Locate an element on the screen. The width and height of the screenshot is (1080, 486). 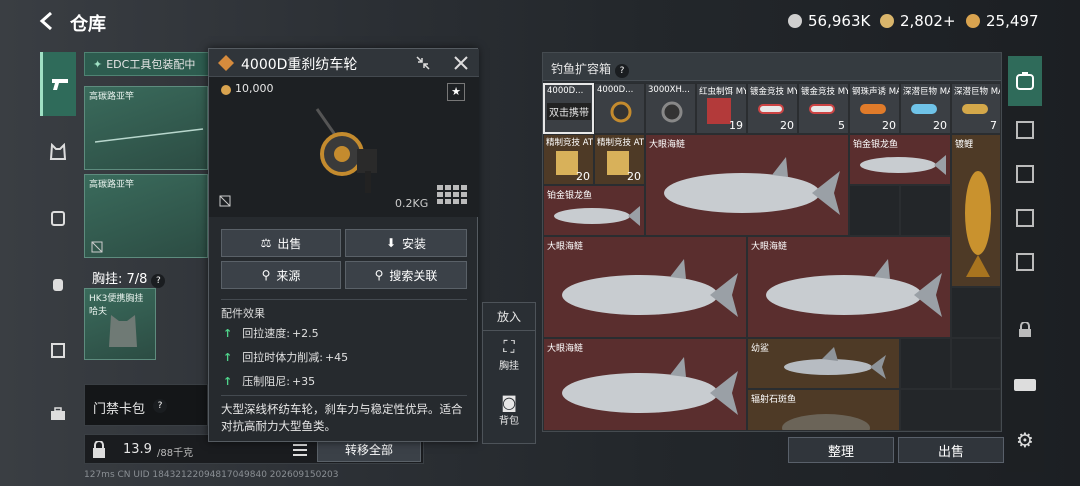
chest-rig-slot: HK3便携胸挂 哈夫 is located at coordinates (120, 324).